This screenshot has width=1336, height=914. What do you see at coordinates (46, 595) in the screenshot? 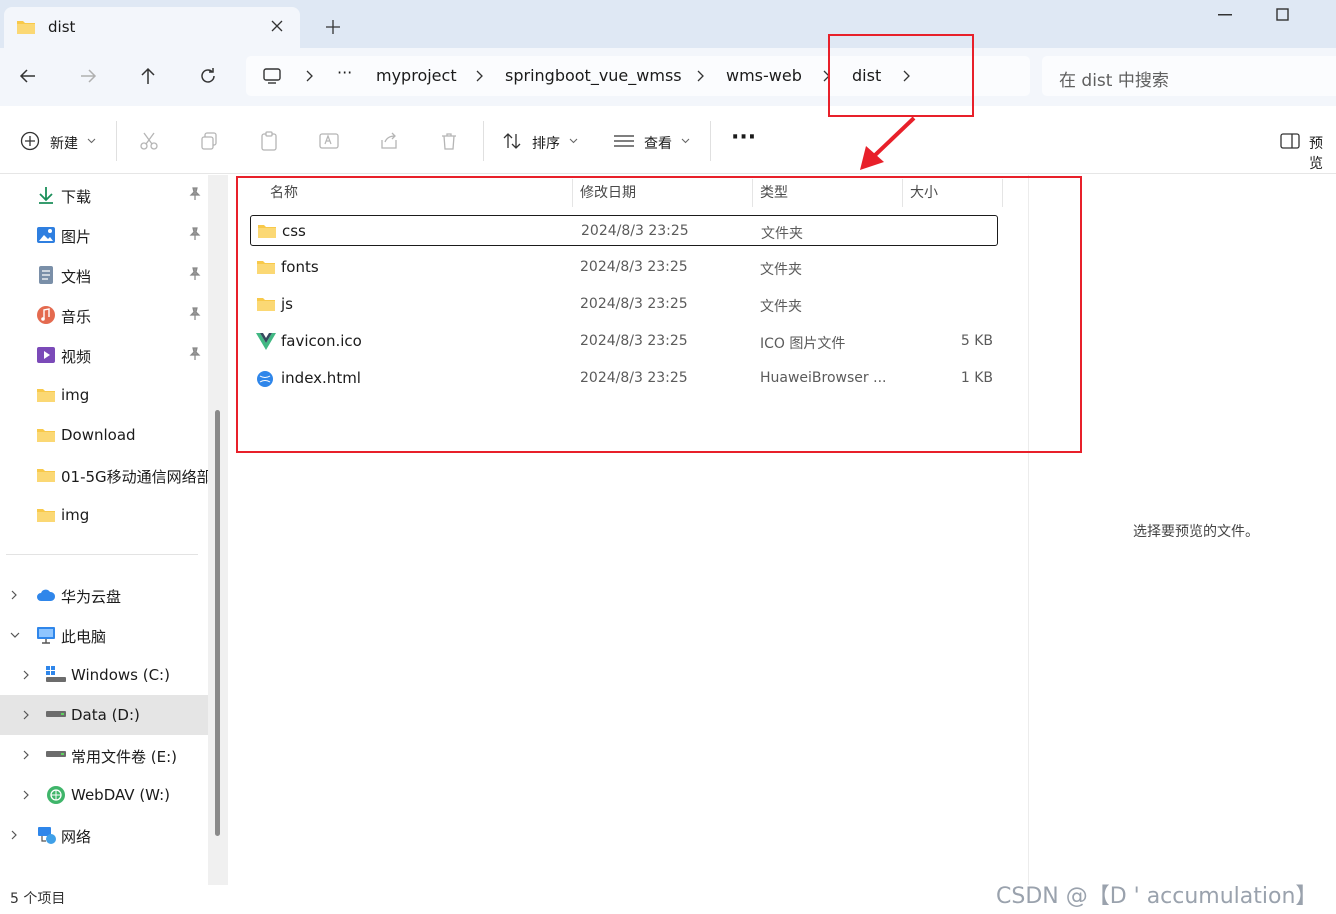
I see `cloud-icon` at bounding box center [46, 595].